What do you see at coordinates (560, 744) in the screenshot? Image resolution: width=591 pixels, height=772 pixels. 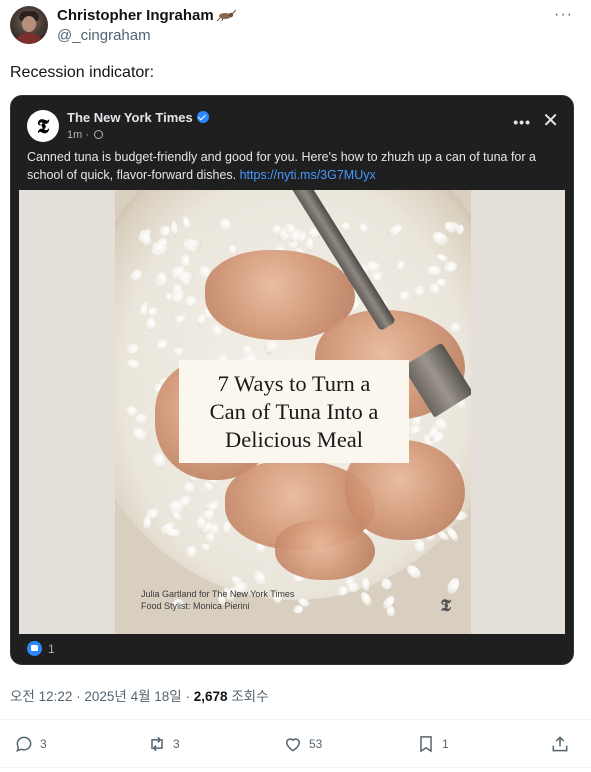 I see `share-icon` at bounding box center [560, 744].